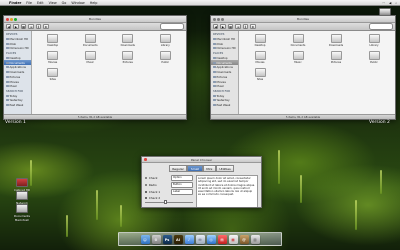 Image resolution: width=400 pixels, height=250 pixels. Describe the element at coordinates (301, 189) in the screenshot. I see `wallpaper-sprig` at that location.